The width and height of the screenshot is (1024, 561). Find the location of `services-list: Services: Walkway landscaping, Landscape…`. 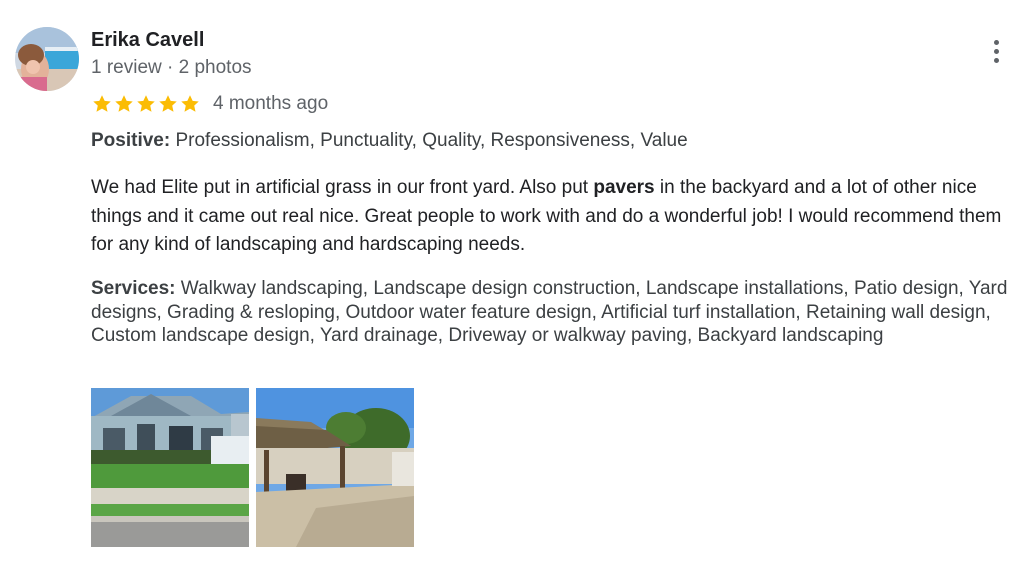

services-list: Services: Walkway landscaping, Landscape… is located at coordinates (553, 312).